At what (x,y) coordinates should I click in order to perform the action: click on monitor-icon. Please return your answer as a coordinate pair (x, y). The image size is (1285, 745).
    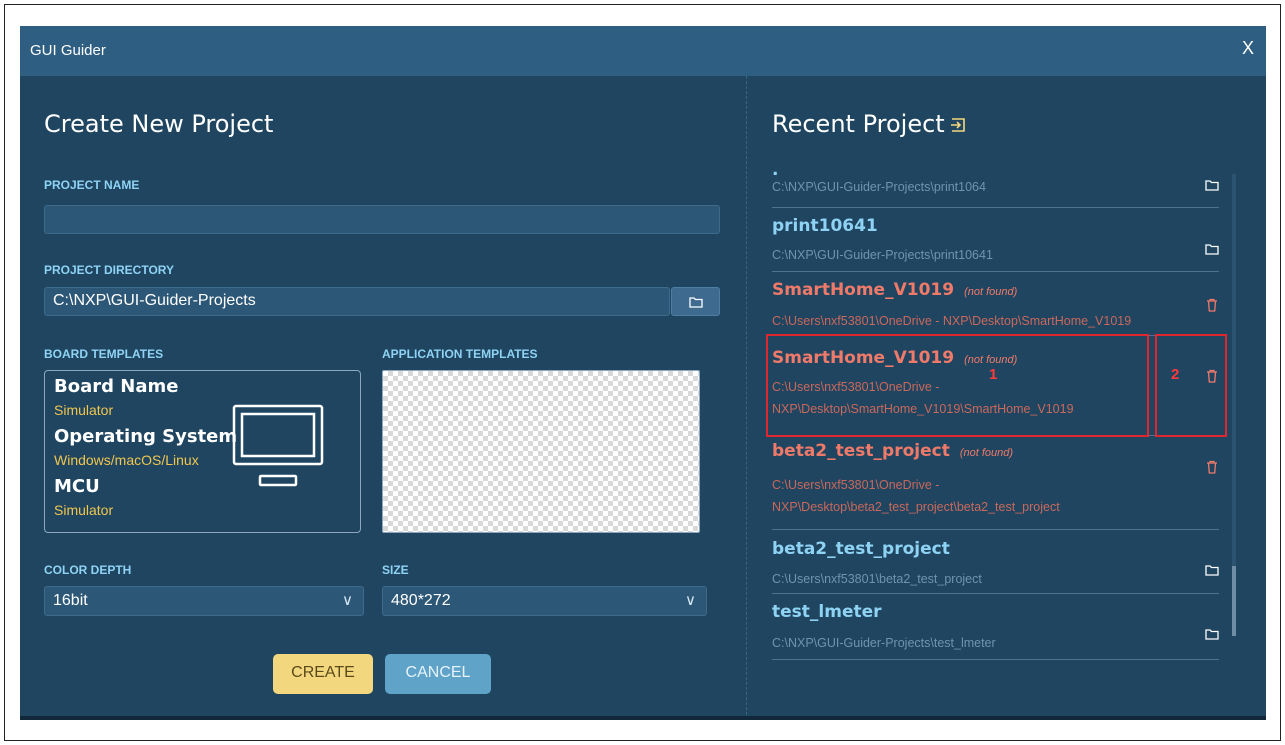
    Looking at the image, I should click on (278, 445).